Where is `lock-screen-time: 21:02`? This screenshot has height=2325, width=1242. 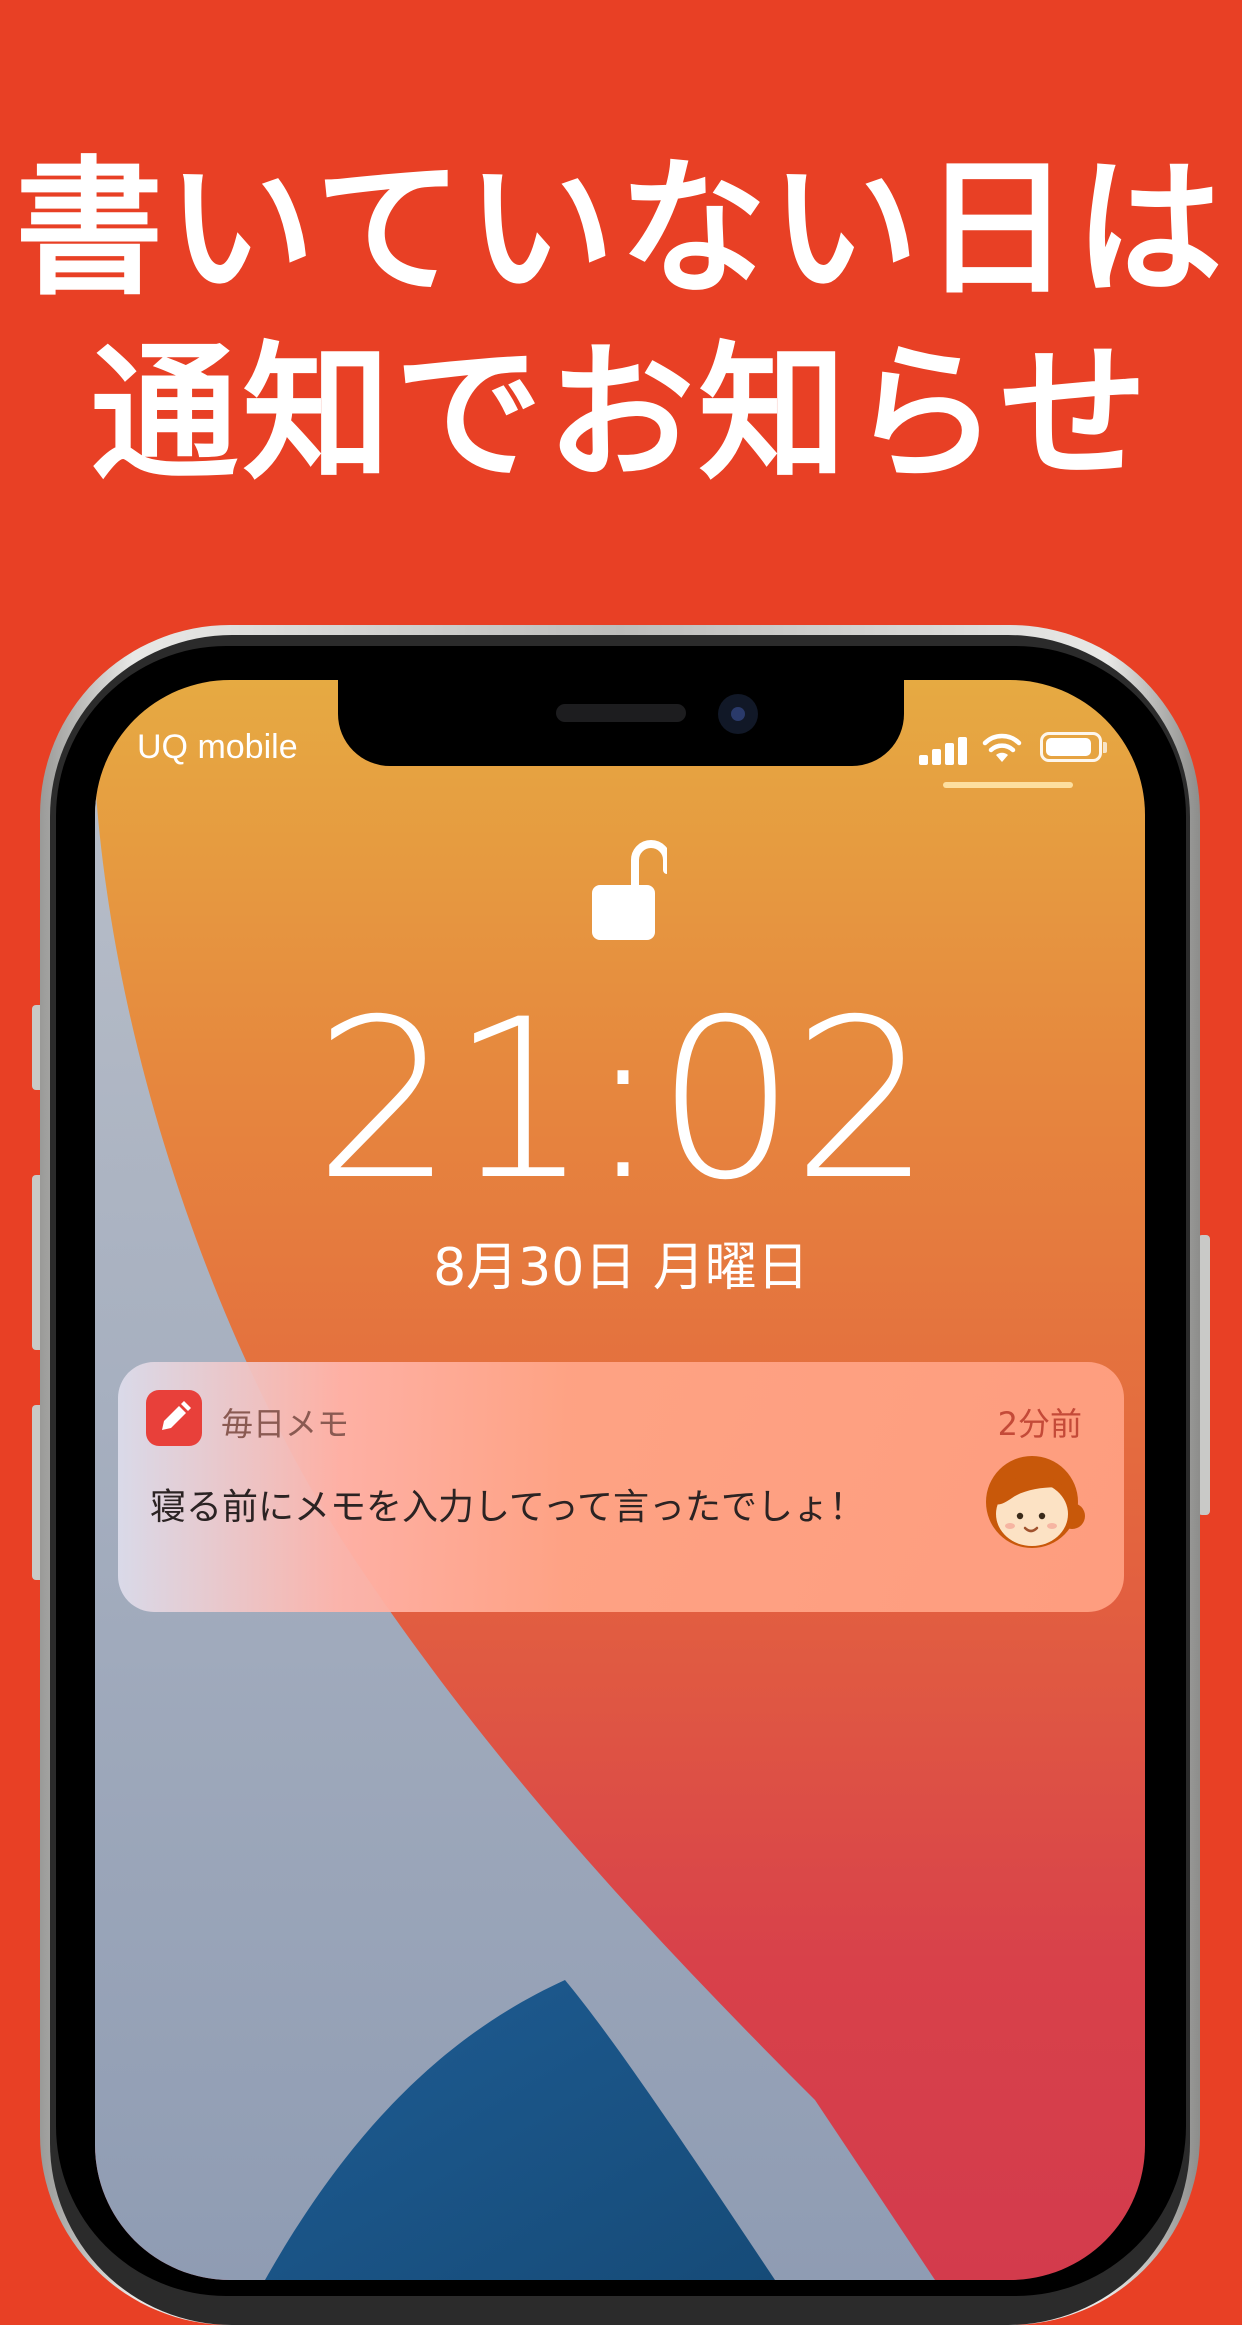 lock-screen-time: 21:02 is located at coordinates (622, 1100).